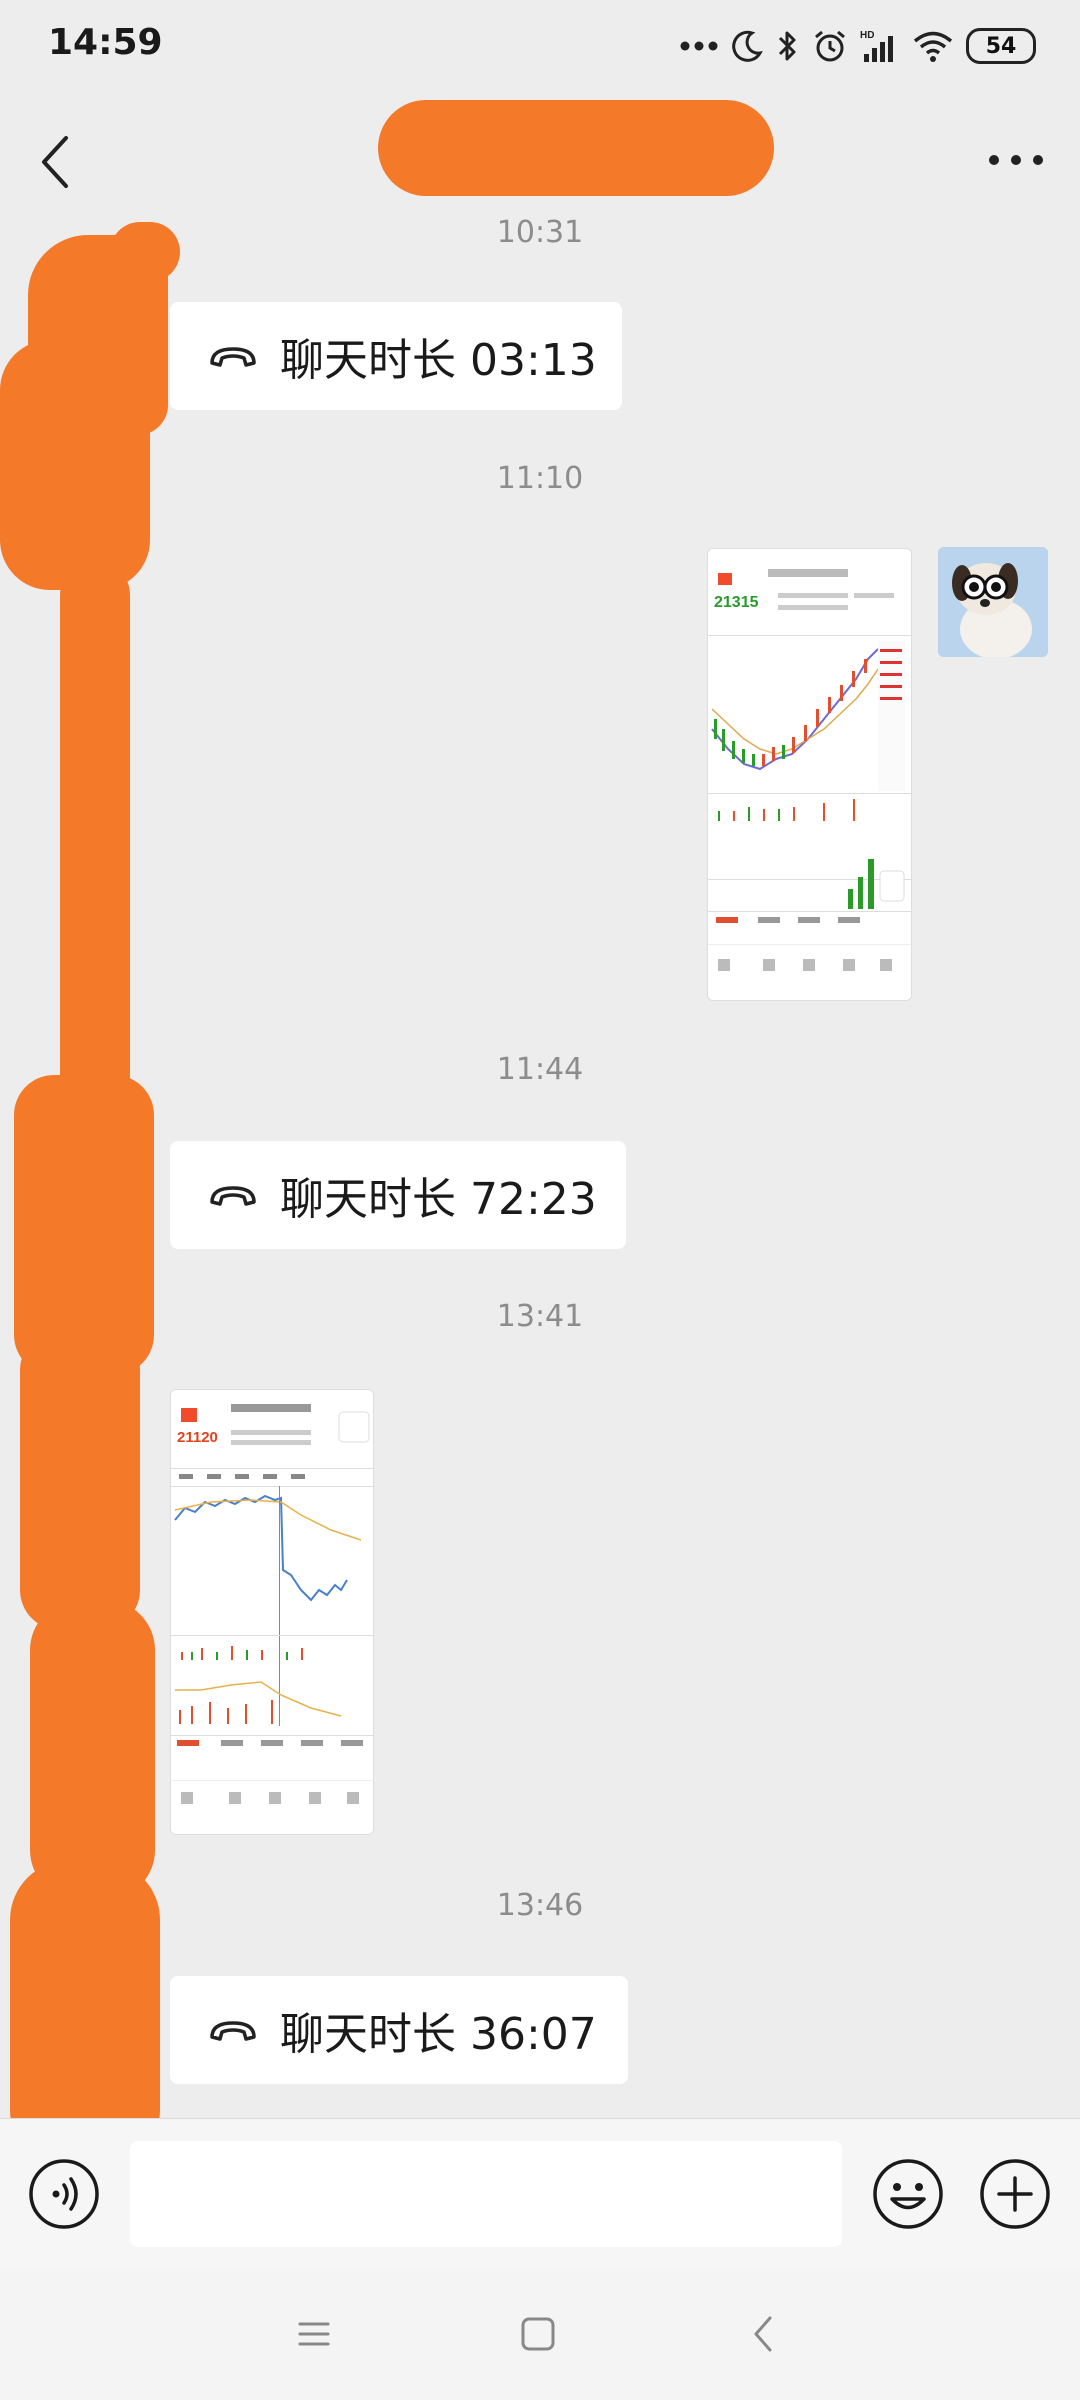 The height and width of the screenshot is (2400, 1080). I want to click on image-message-stock-chart: 21315, so click(809, 774).